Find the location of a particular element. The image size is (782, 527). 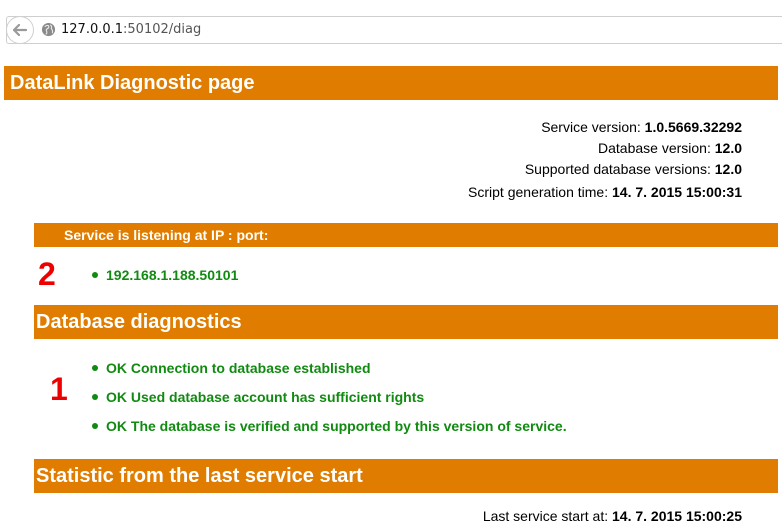

back-button is located at coordinates (20, 30).